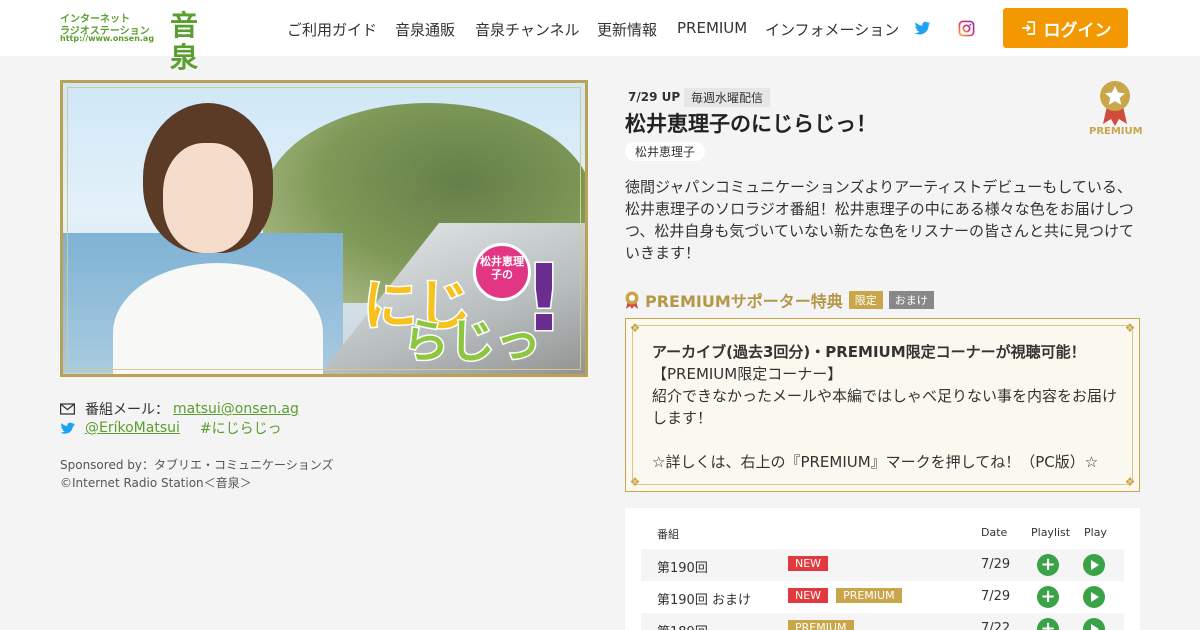  What do you see at coordinates (882, 621) in the screenshot?
I see `table-row: 第189回 PREMIUM 7/22 +` at bounding box center [882, 621].